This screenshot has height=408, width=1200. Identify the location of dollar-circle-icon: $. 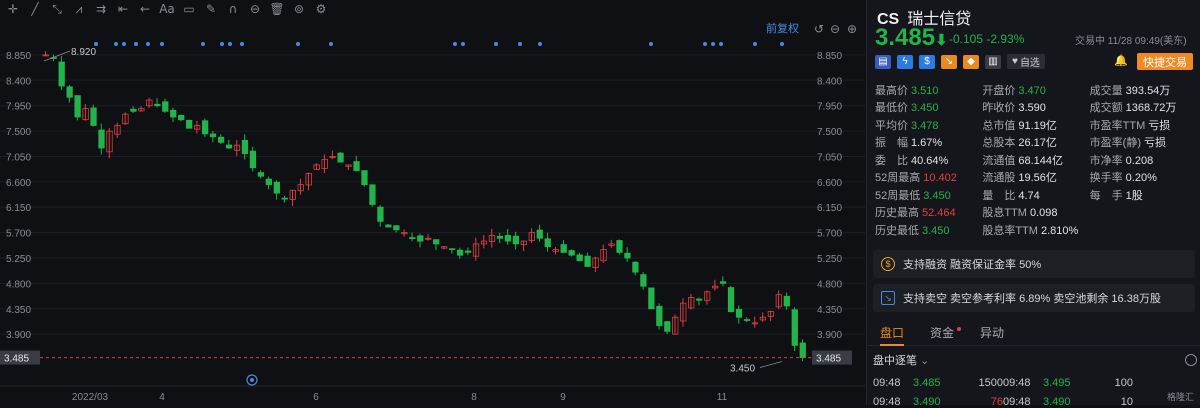
(888, 264).